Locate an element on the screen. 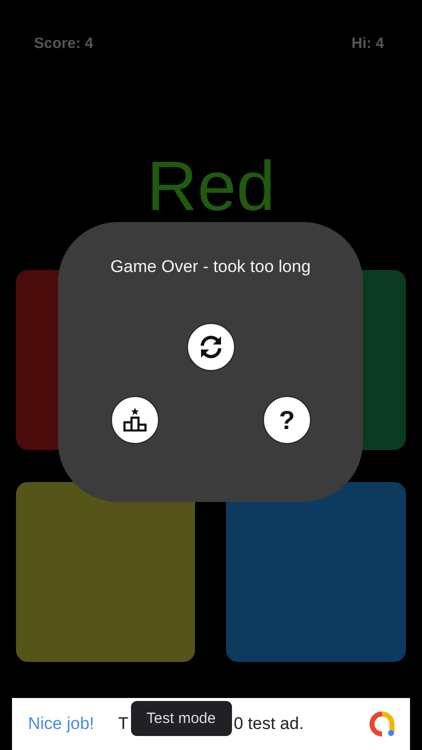 This screenshot has height=750, width=422. game-over-message: Game Over - took too long is located at coordinates (210, 266).